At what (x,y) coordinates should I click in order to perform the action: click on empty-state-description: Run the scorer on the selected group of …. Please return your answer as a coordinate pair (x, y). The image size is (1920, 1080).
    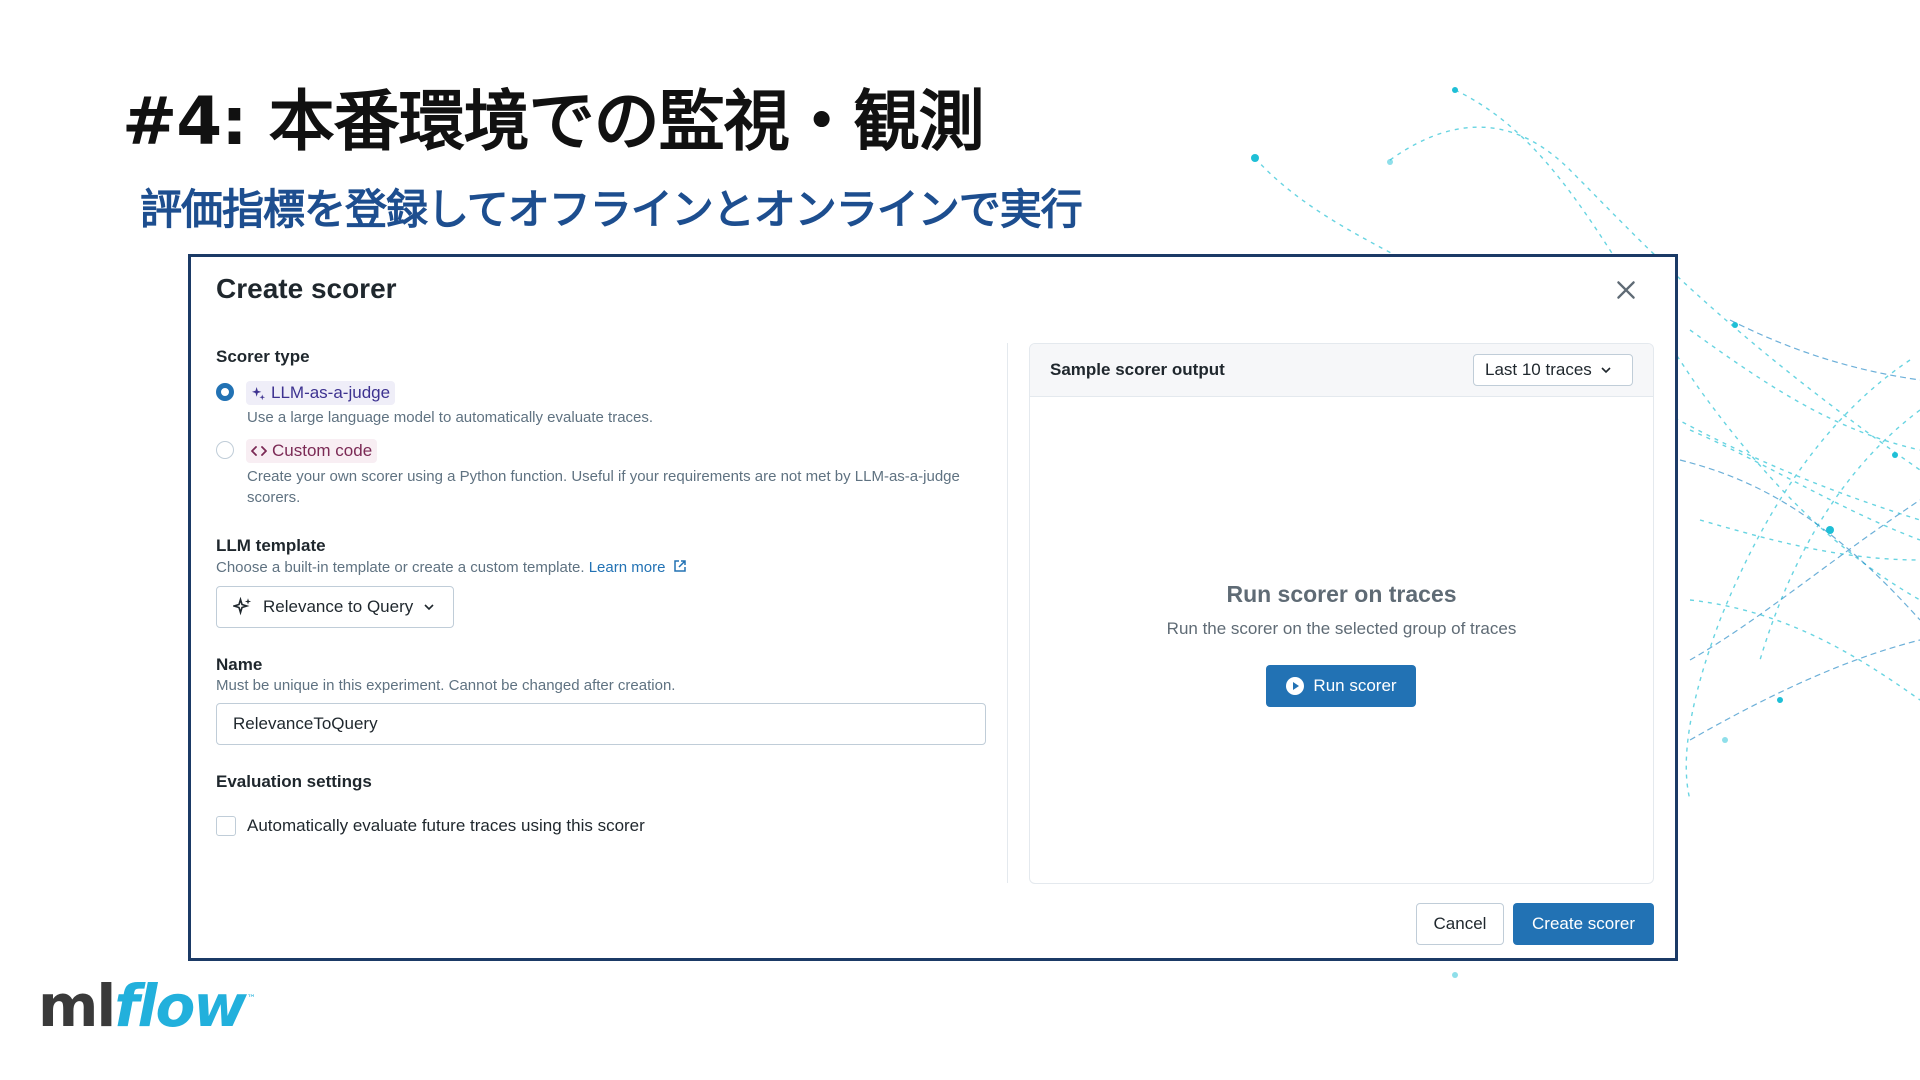
    Looking at the image, I should click on (1341, 628).